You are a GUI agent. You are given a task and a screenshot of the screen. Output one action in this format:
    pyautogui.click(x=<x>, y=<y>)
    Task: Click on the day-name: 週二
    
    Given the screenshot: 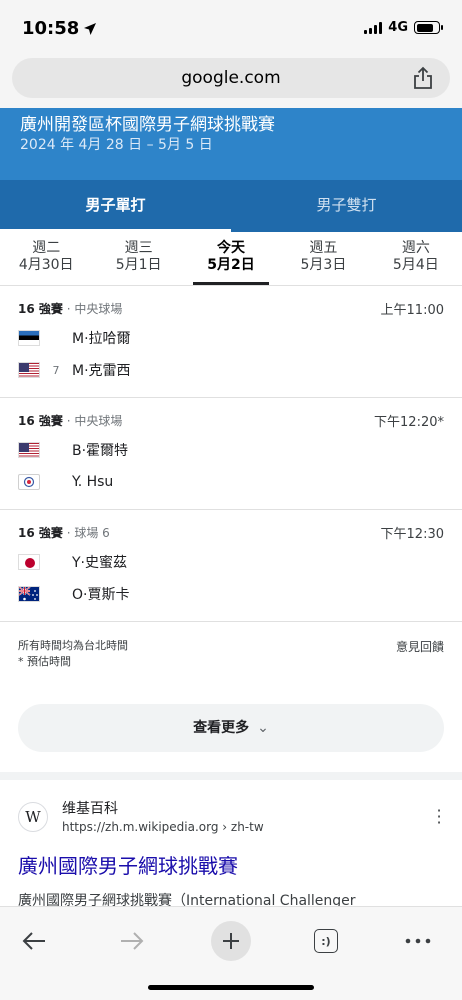 What is the action you would take?
    pyautogui.click(x=46, y=248)
    